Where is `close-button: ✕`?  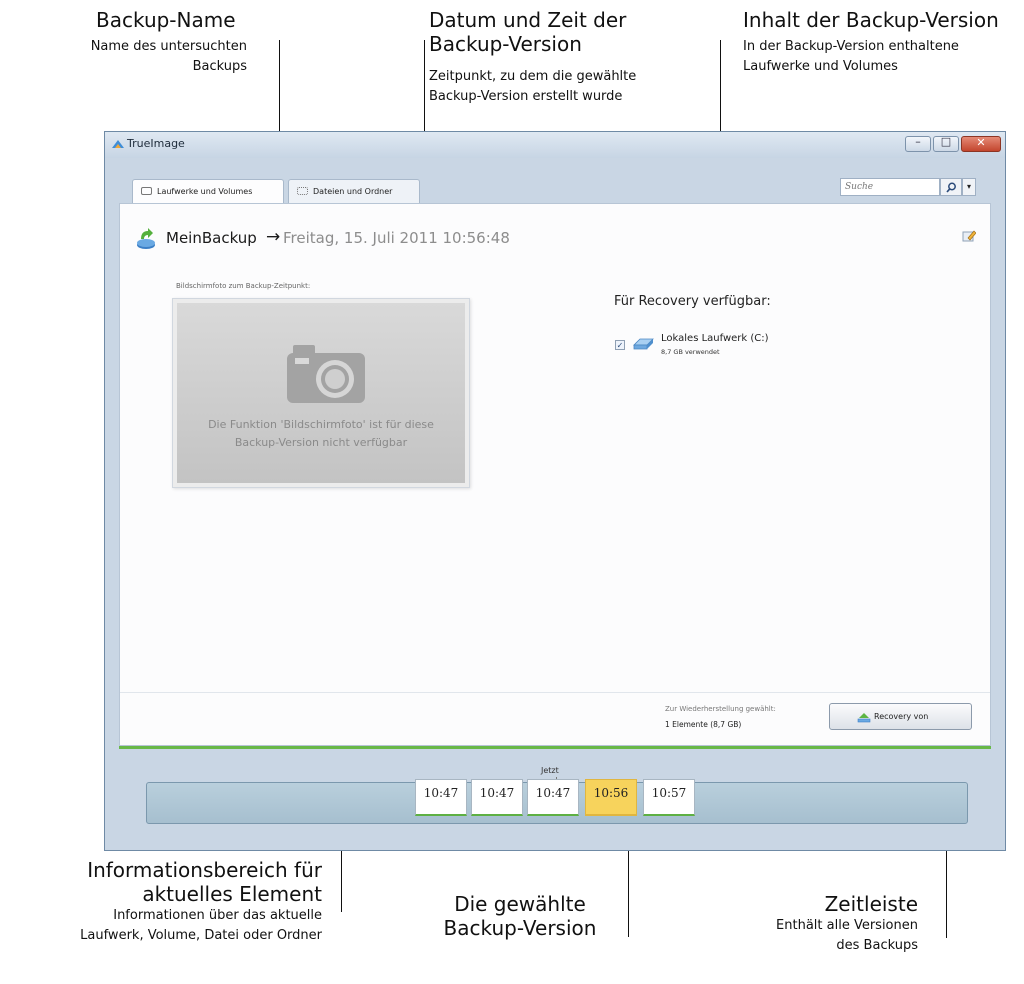 close-button: ✕ is located at coordinates (981, 144).